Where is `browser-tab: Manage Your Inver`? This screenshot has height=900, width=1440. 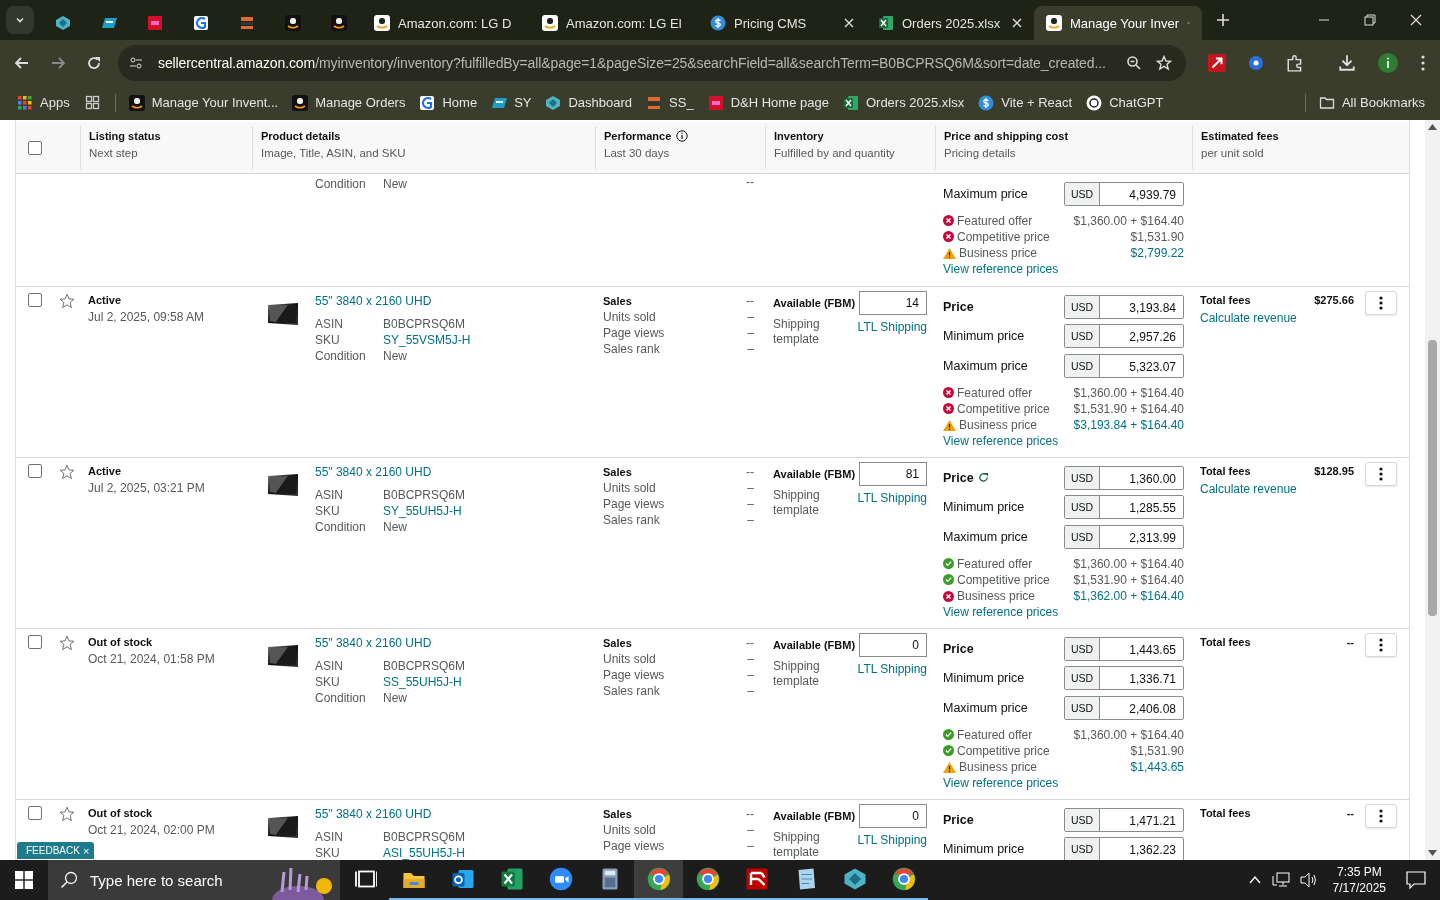 browser-tab: Manage Your Inver is located at coordinates (1118, 23).